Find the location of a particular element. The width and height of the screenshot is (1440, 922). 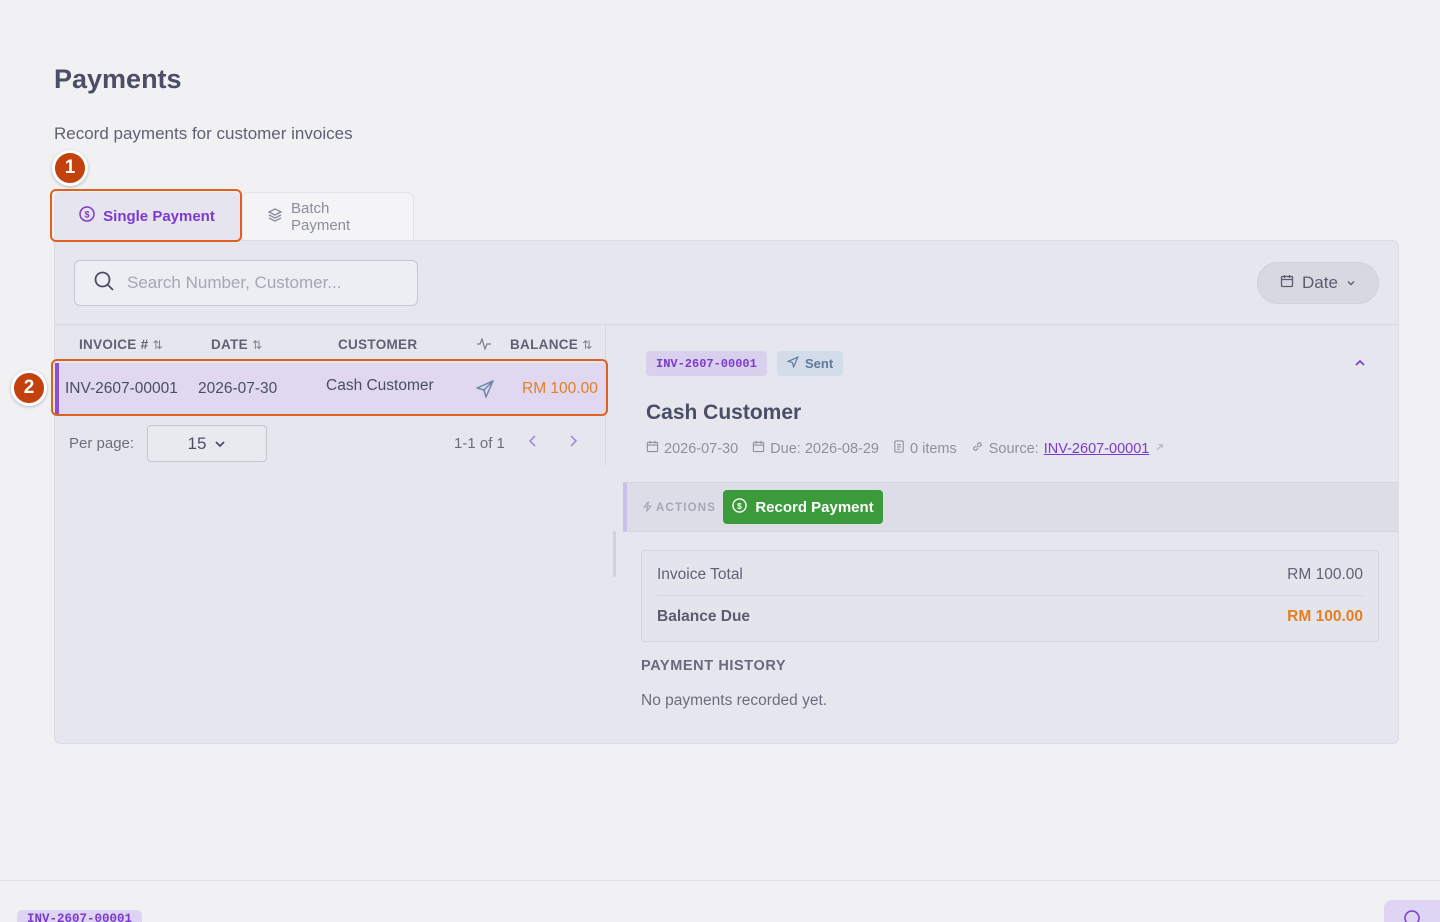

row-invoice: INV-2607-00001 is located at coordinates (121, 388).